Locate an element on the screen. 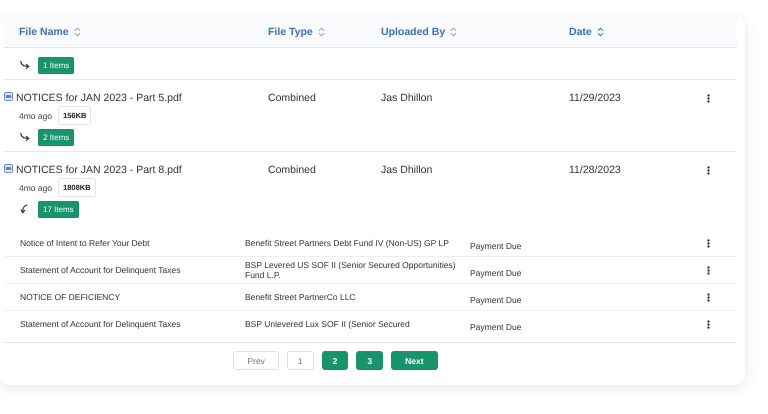 This screenshot has height=414, width=768. upload-date: 11/29/2023 is located at coordinates (595, 98).